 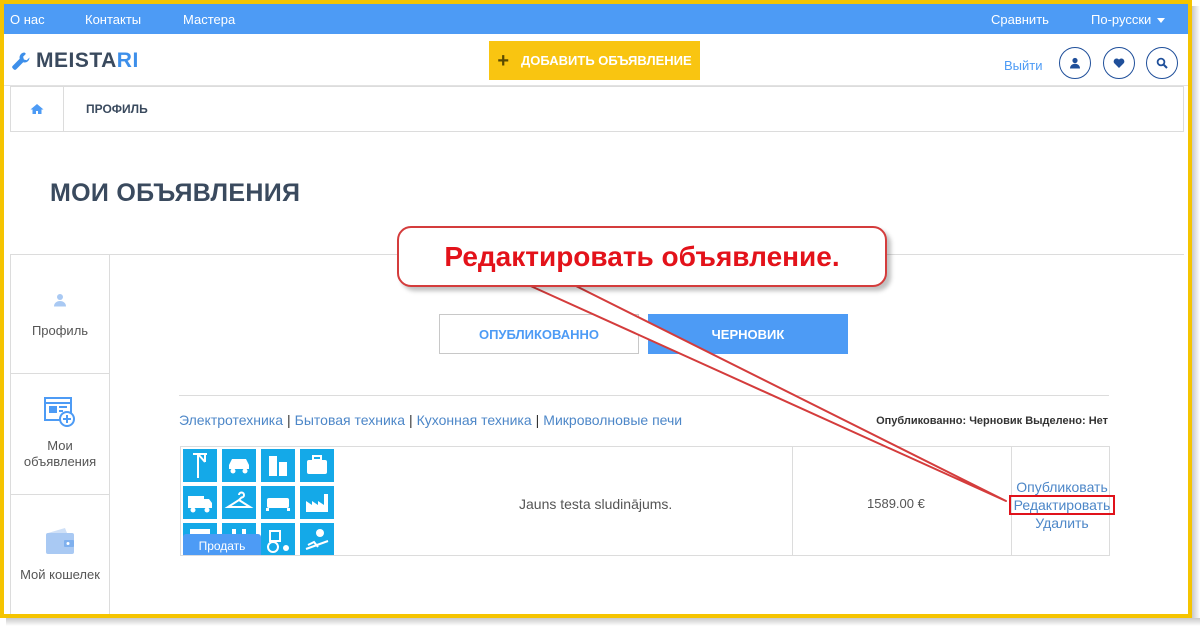 What do you see at coordinates (60, 574) in the screenshot?
I see `sidebar-item-label: Мой кошелек` at bounding box center [60, 574].